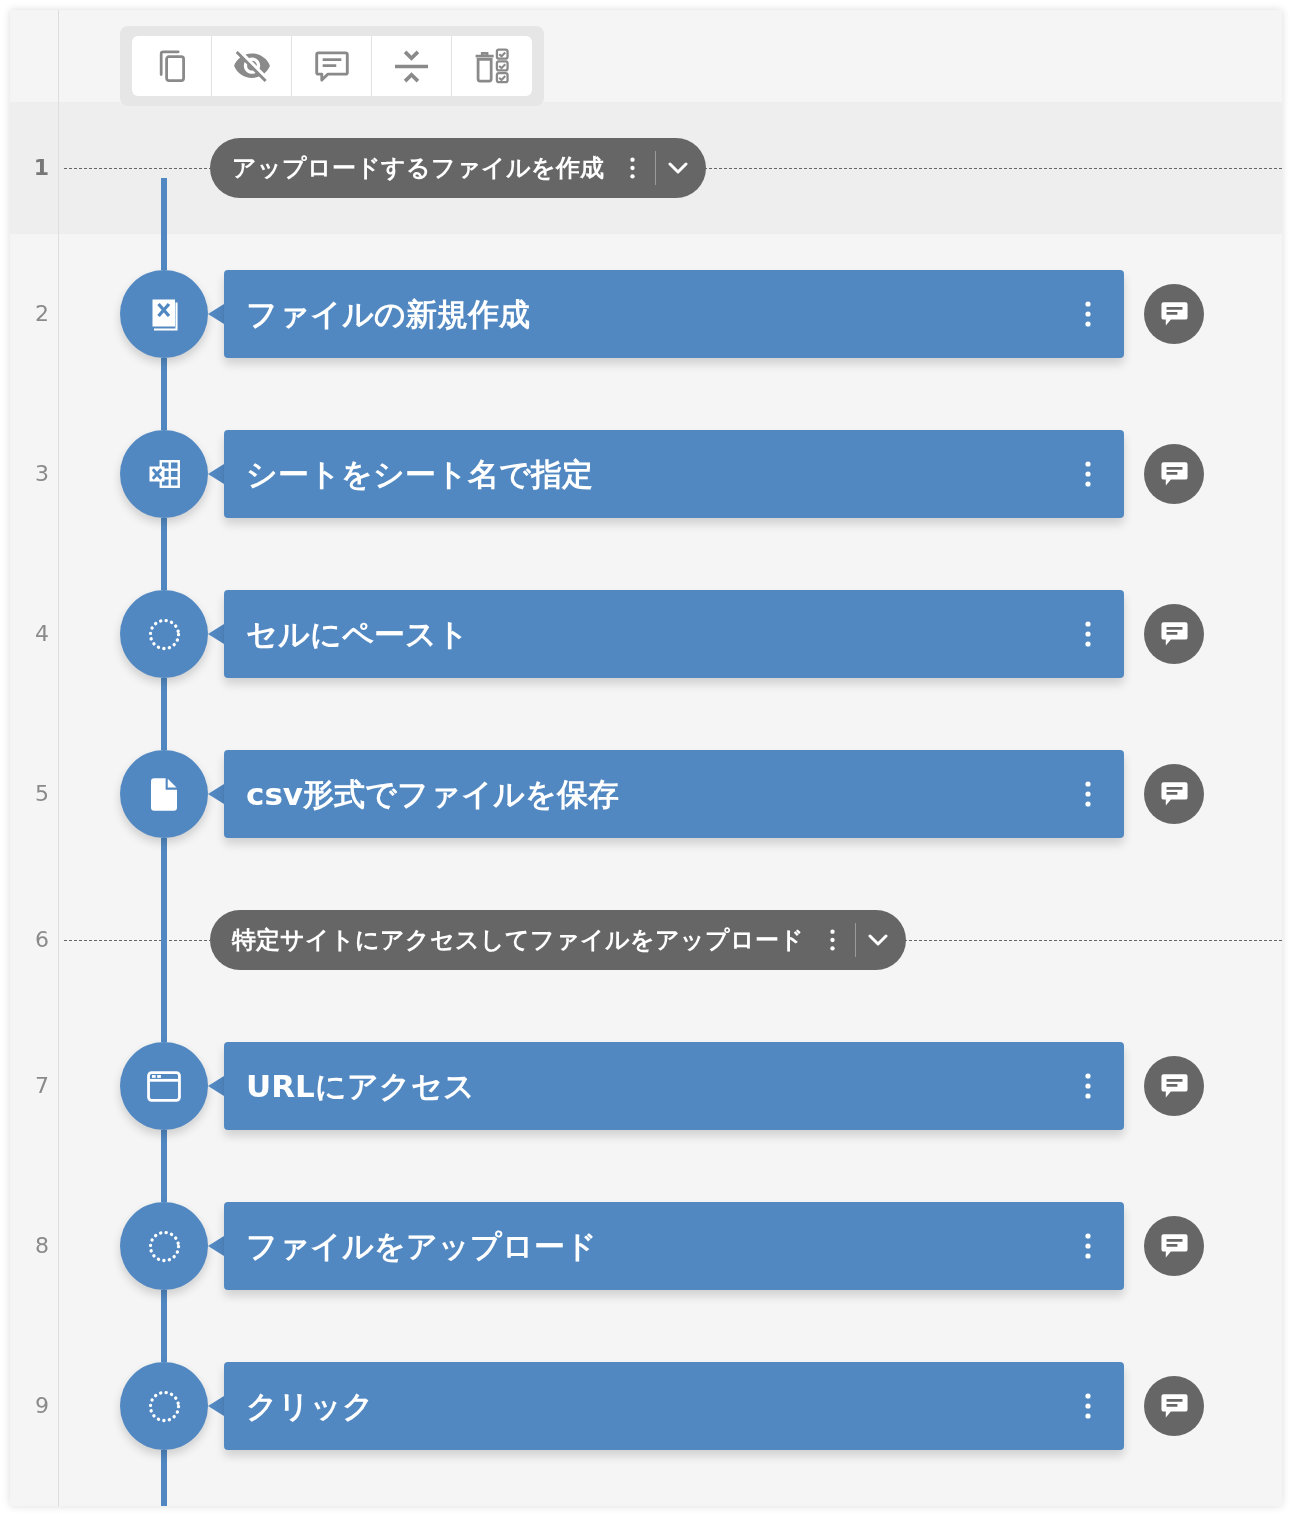 This screenshot has height=1521, width=1292. Describe the element at coordinates (164, 1086) in the screenshot. I see `browser-window-icon` at that location.